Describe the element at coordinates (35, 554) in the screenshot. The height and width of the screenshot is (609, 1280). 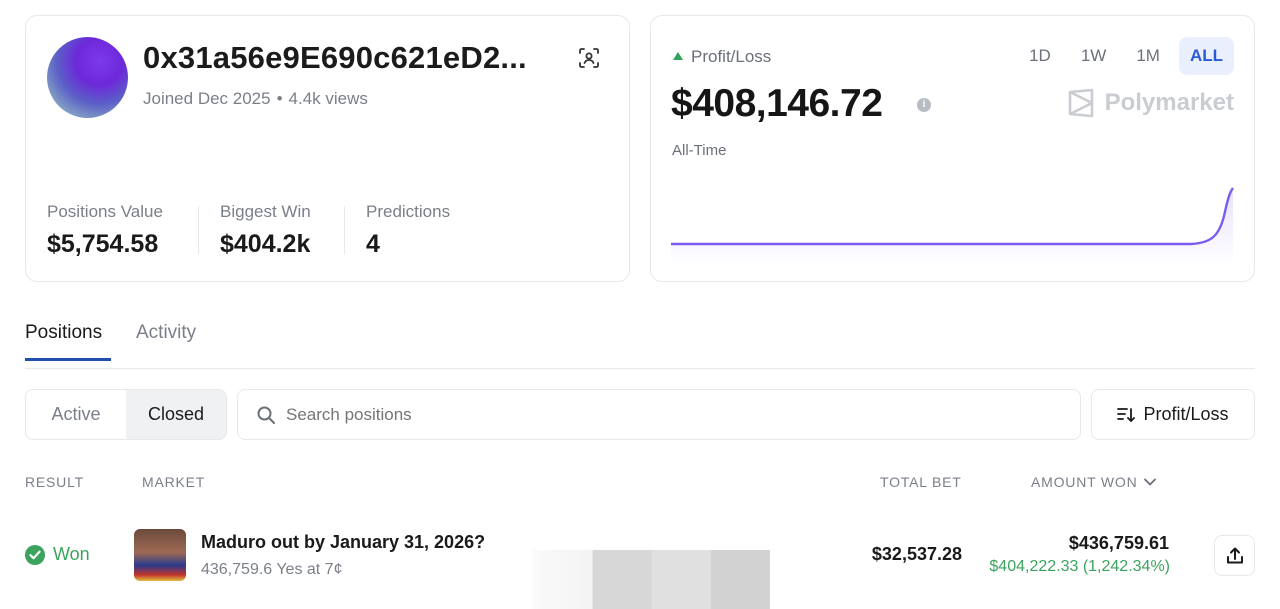
I see `check-circle-icon` at that location.